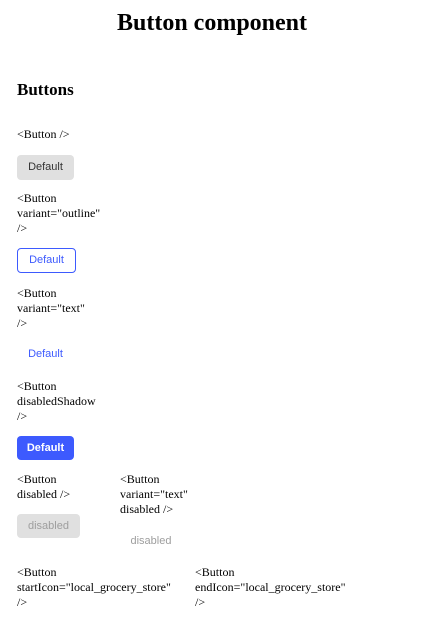 The height and width of the screenshot is (617, 424). I want to click on code-default-button: <Button />, so click(43, 134).